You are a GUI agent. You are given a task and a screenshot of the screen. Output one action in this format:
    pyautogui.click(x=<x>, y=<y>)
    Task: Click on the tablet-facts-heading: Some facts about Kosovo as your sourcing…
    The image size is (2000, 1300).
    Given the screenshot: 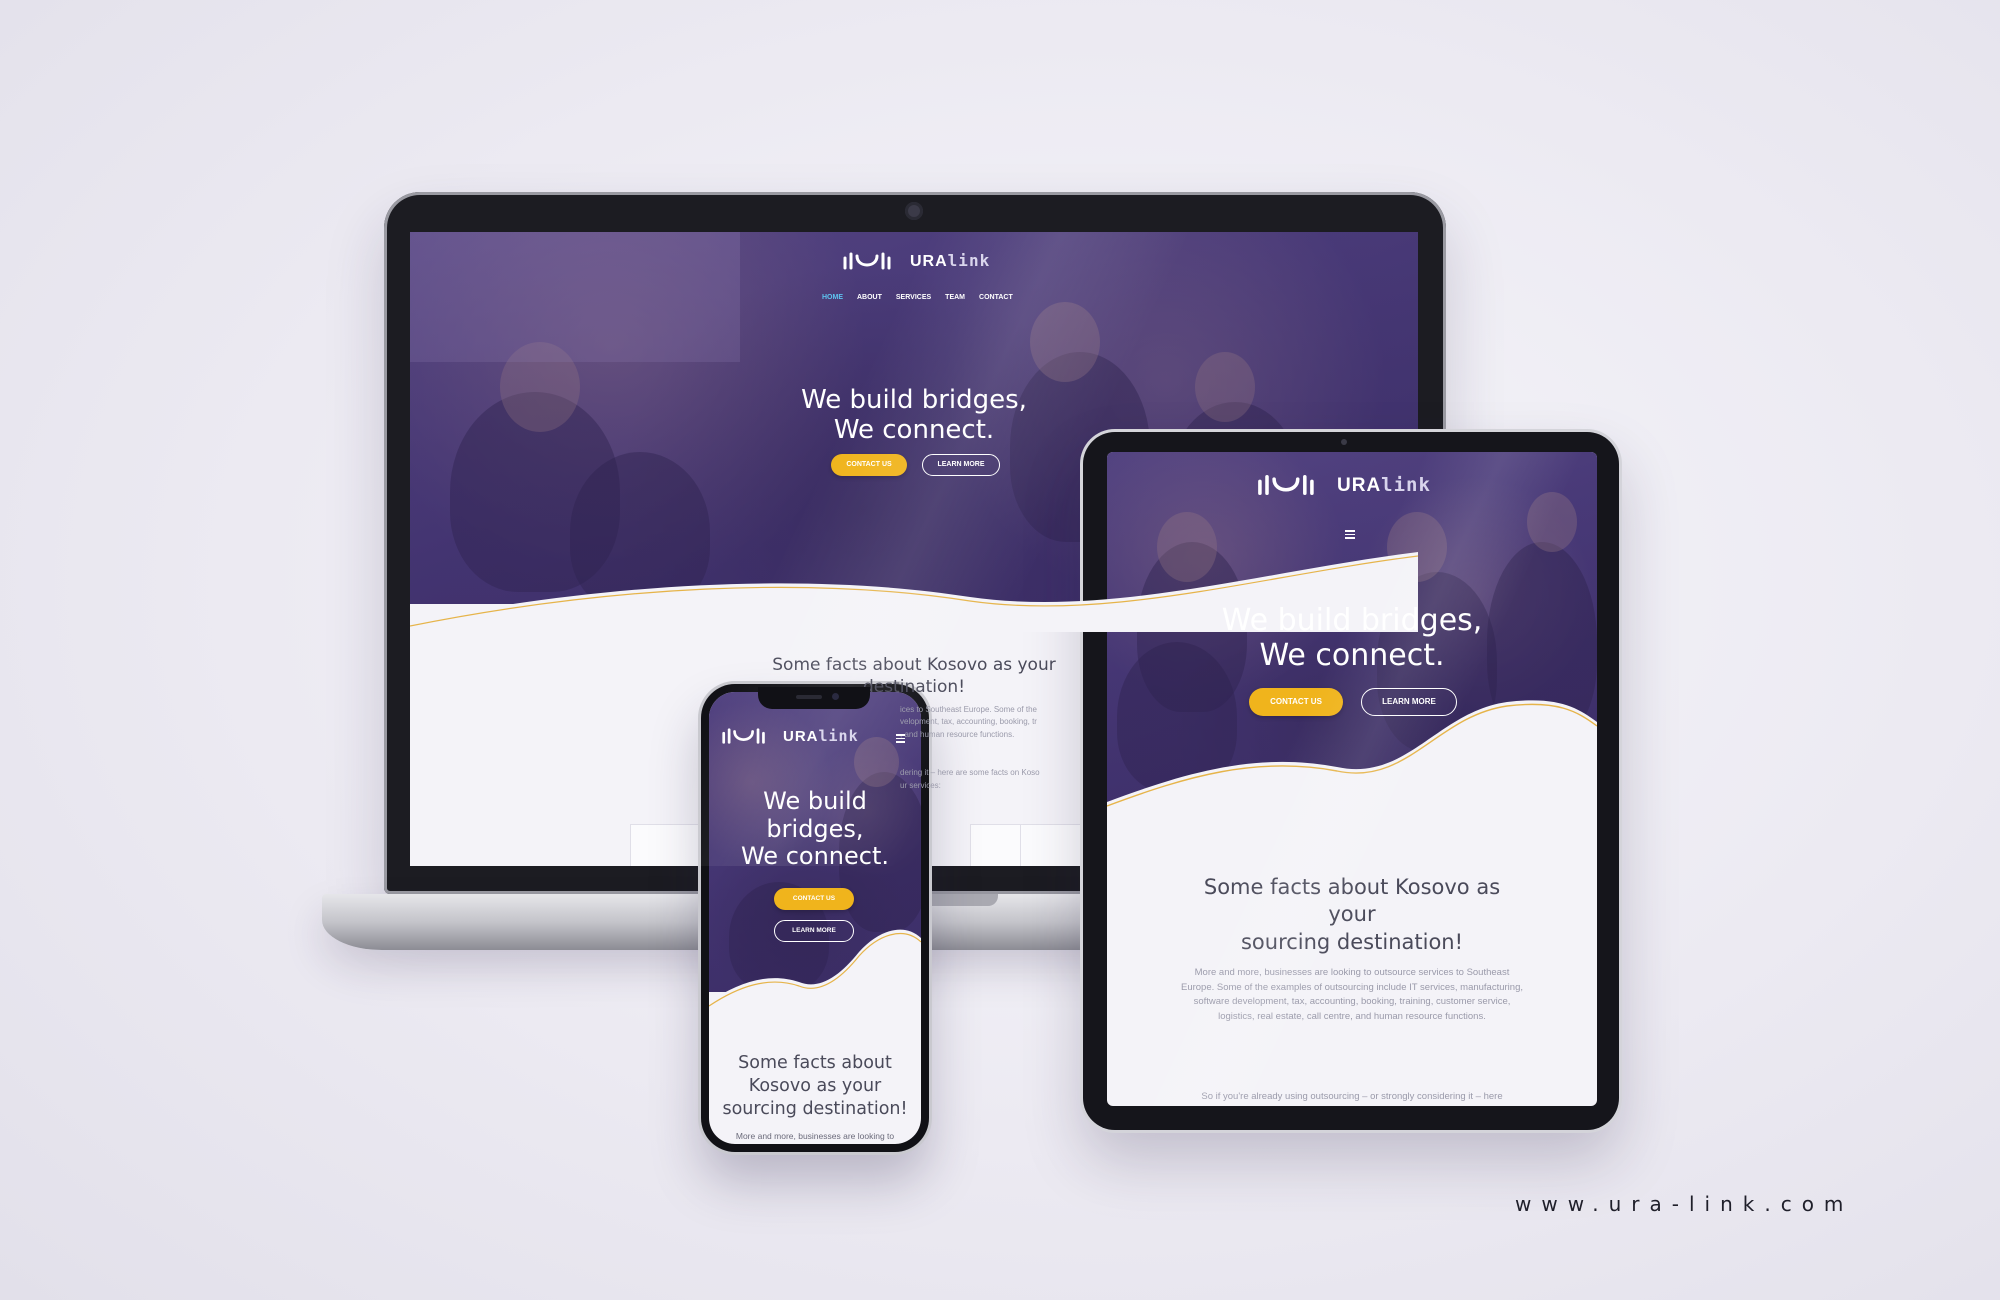 What is the action you would take?
    pyautogui.click(x=1352, y=915)
    